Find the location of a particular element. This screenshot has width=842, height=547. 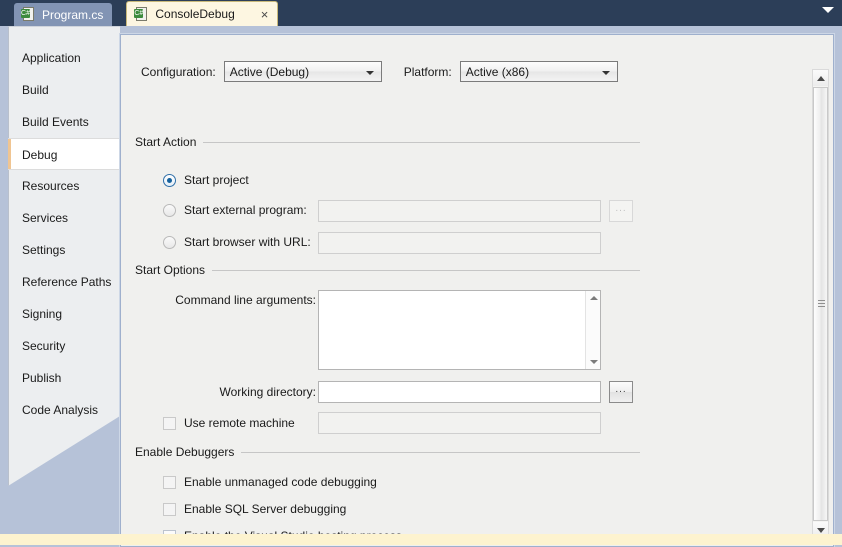

sidebar-item-label: Application is located at coordinates (51, 58).